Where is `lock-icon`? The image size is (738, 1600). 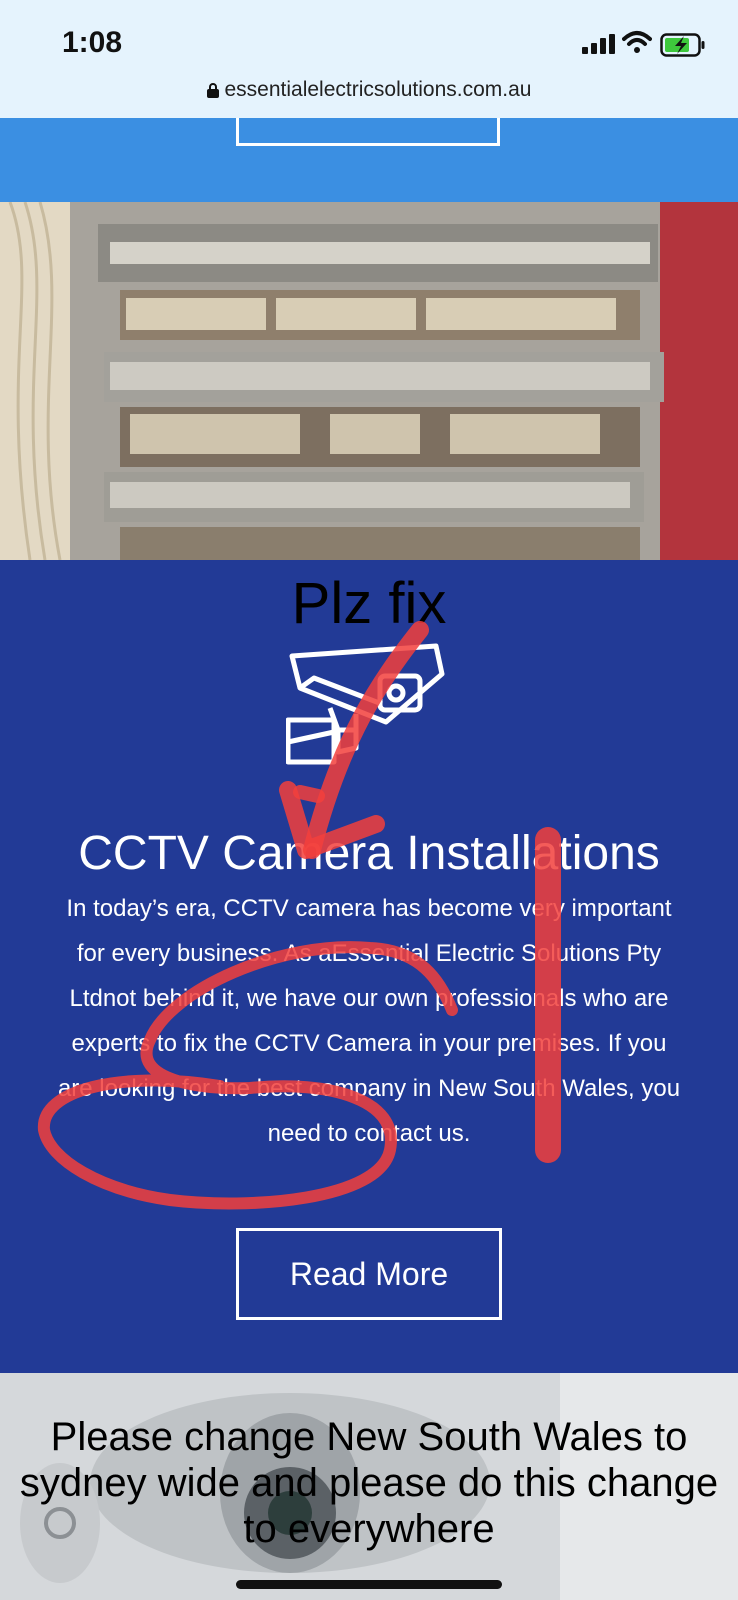 lock-icon is located at coordinates (212, 90).